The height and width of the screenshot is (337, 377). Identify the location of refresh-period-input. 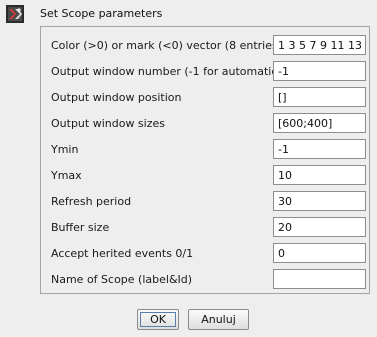
(319, 201).